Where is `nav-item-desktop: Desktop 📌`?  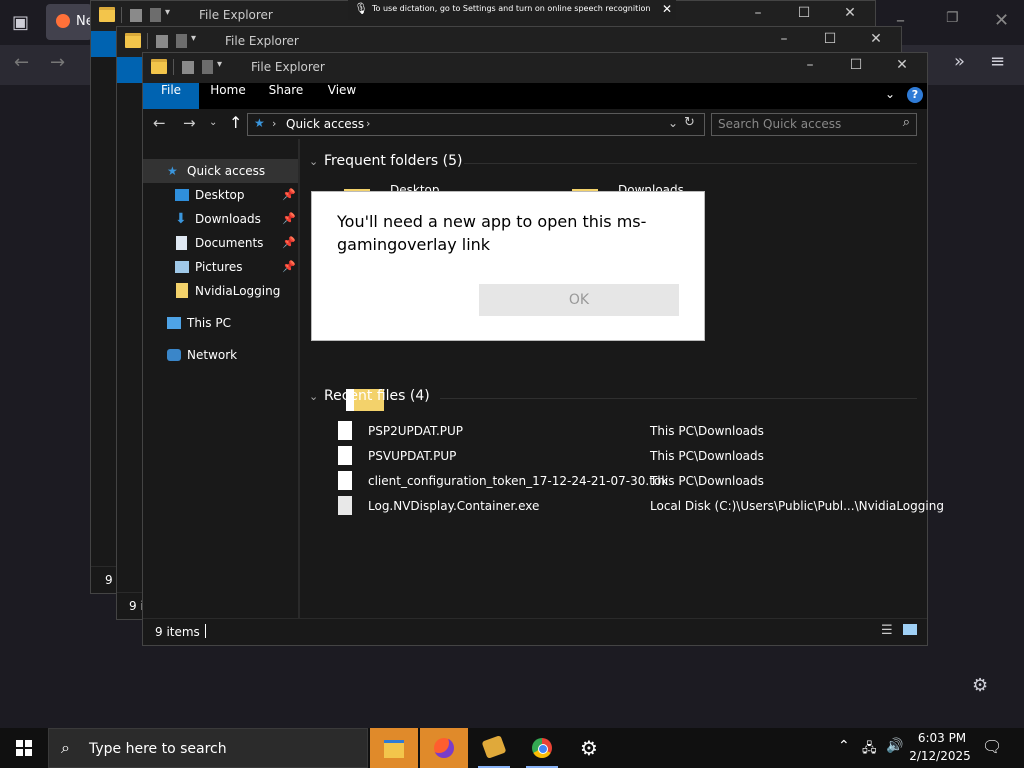 nav-item-desktop: Desktop 📌 is located at coordinates (220, 195).